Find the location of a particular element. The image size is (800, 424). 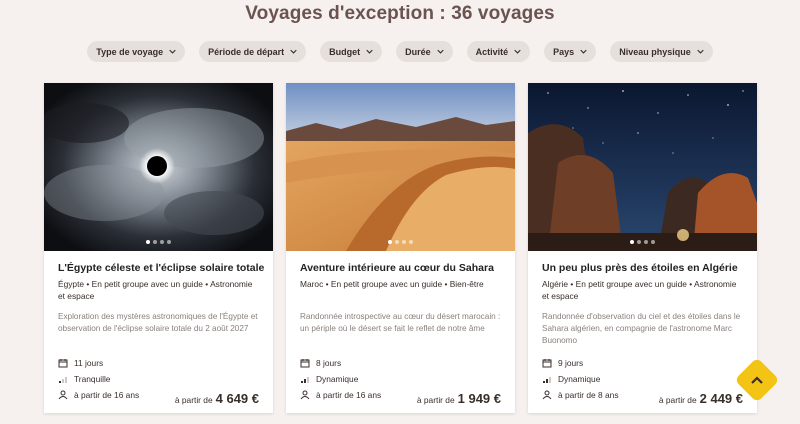

trip-age: à partir de 8 ans is located at coordinates (588, 395).